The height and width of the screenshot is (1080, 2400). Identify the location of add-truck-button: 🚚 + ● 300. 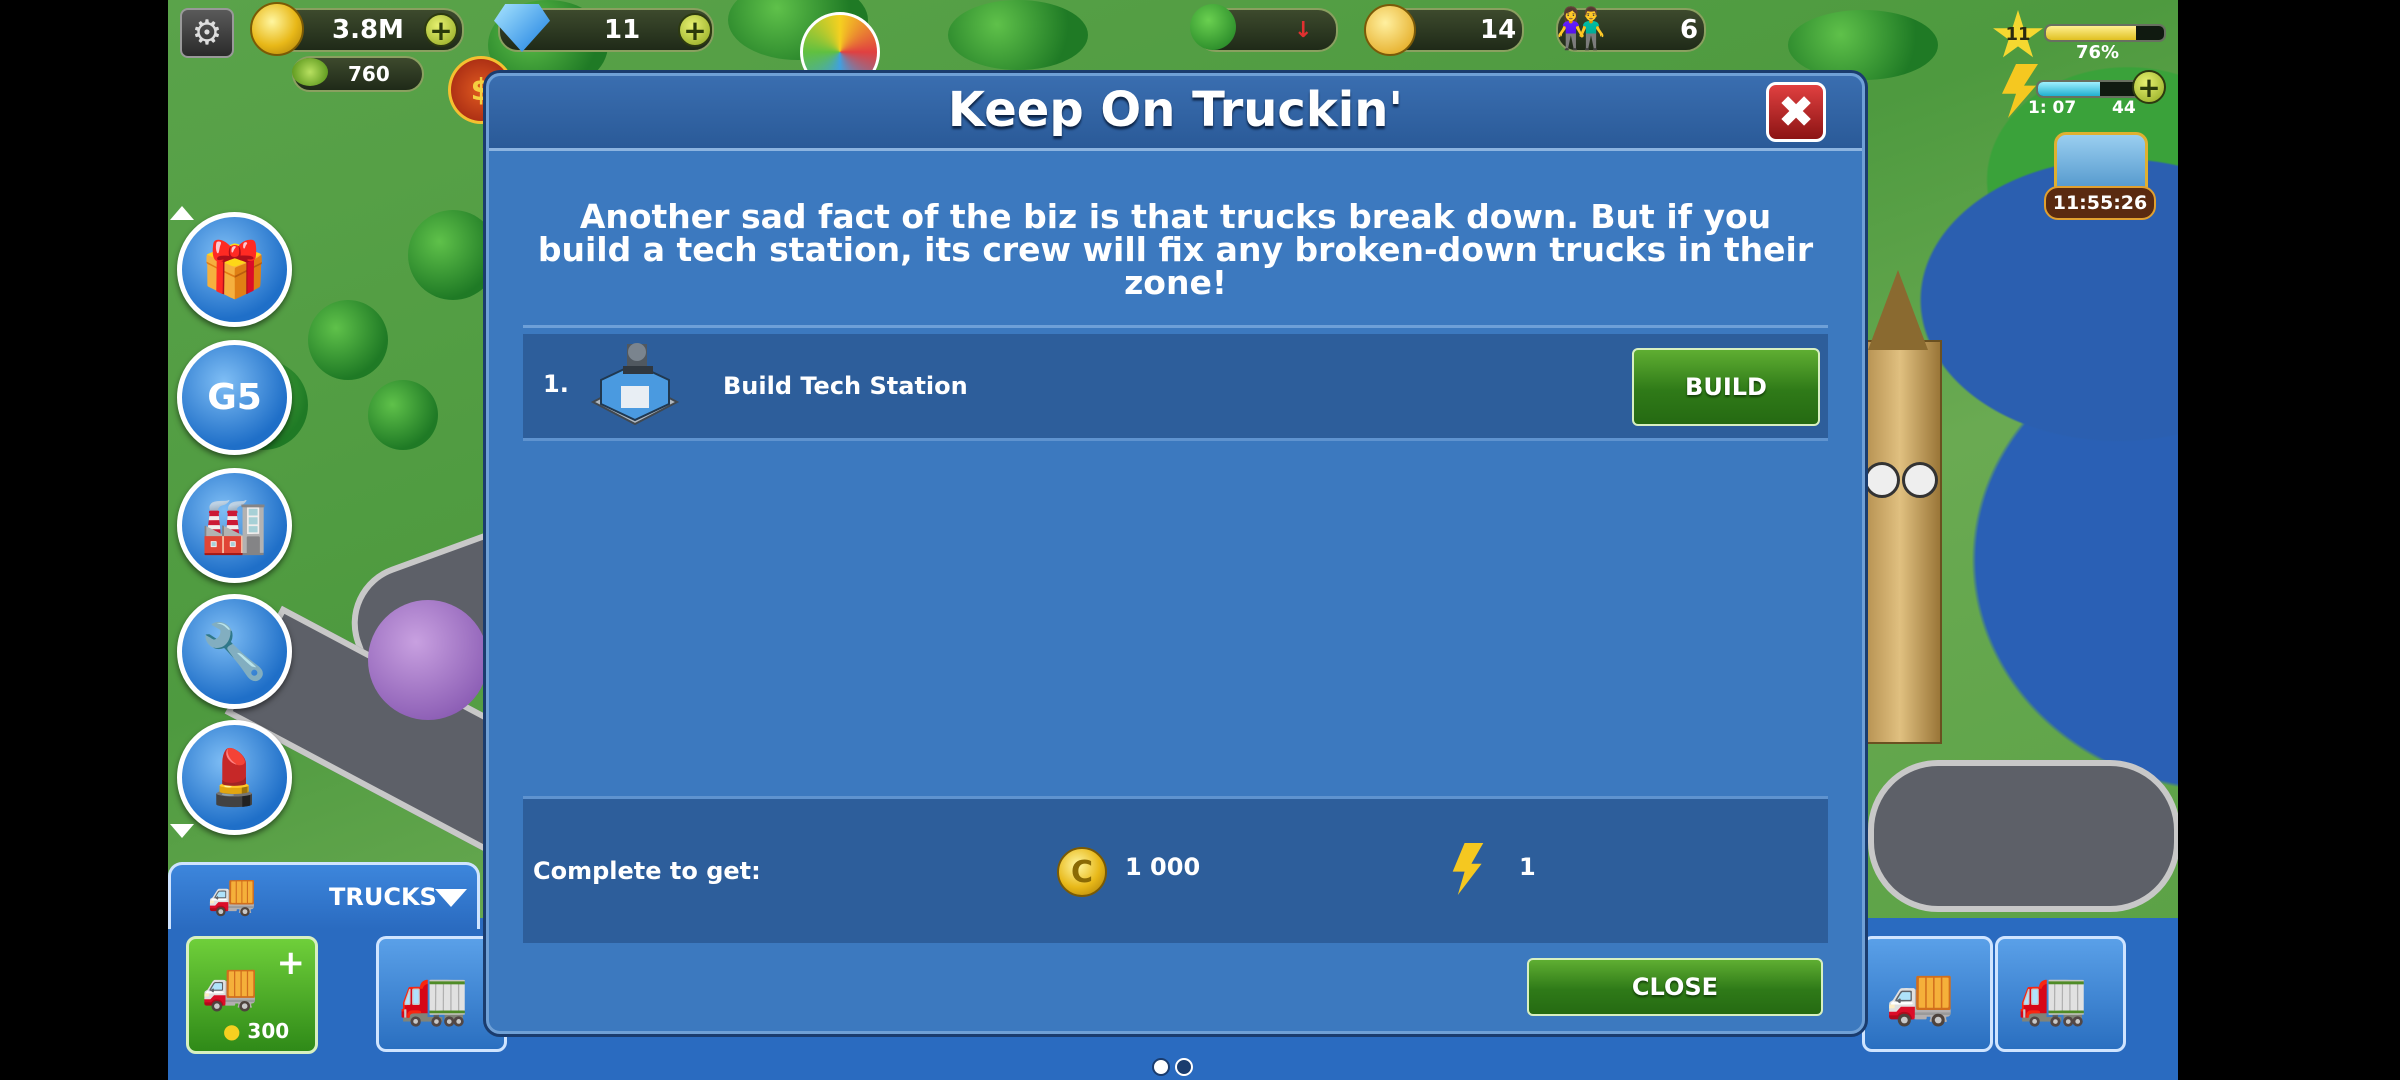
(252, 995).